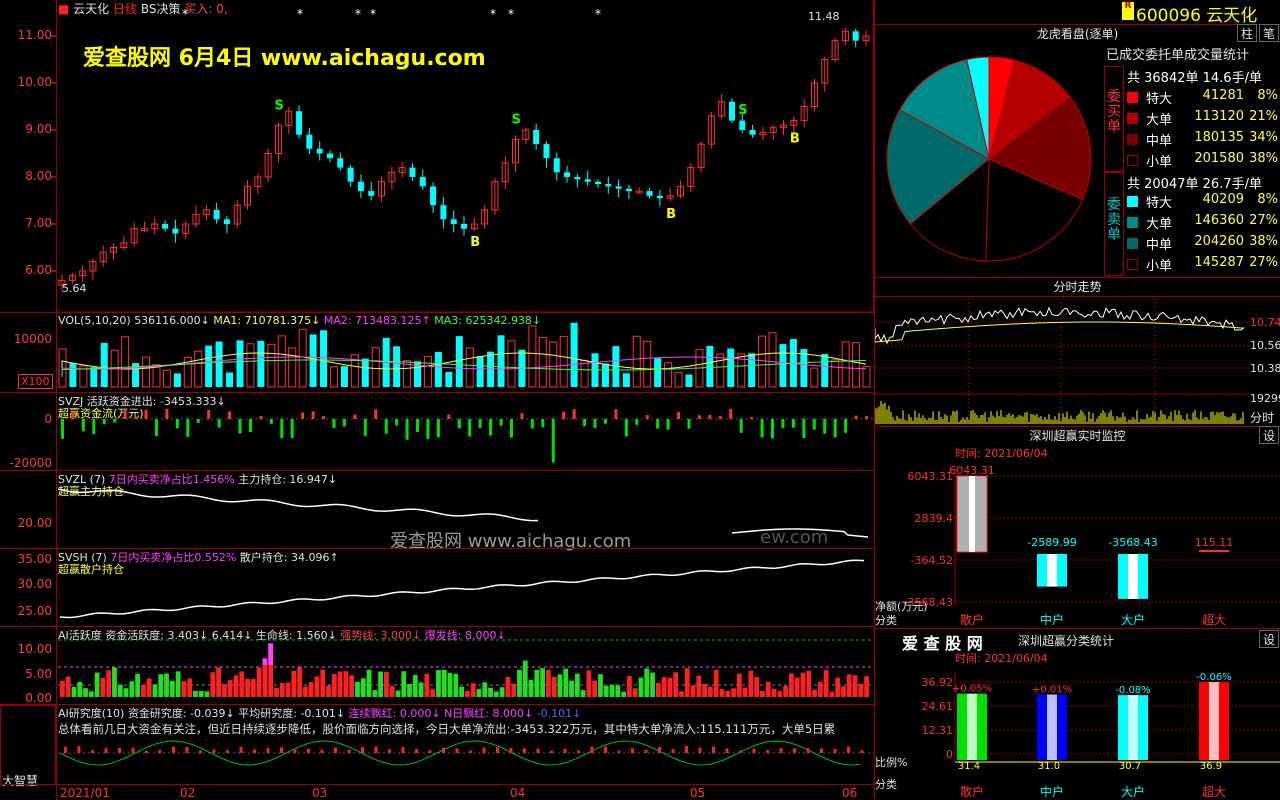  What do you see at coordinates (1066, 641) in the screenshot?
I see `class-title: 深圳超赢分类统计` at bounding box center [1066, 641].